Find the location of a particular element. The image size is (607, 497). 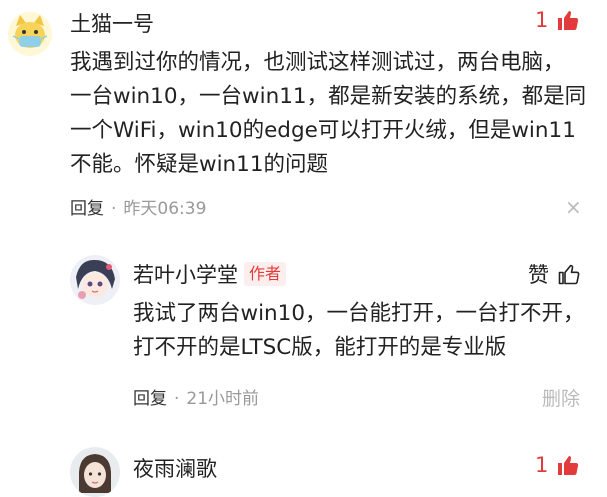

like-button: 赞 is located at coordinates (554, 274).